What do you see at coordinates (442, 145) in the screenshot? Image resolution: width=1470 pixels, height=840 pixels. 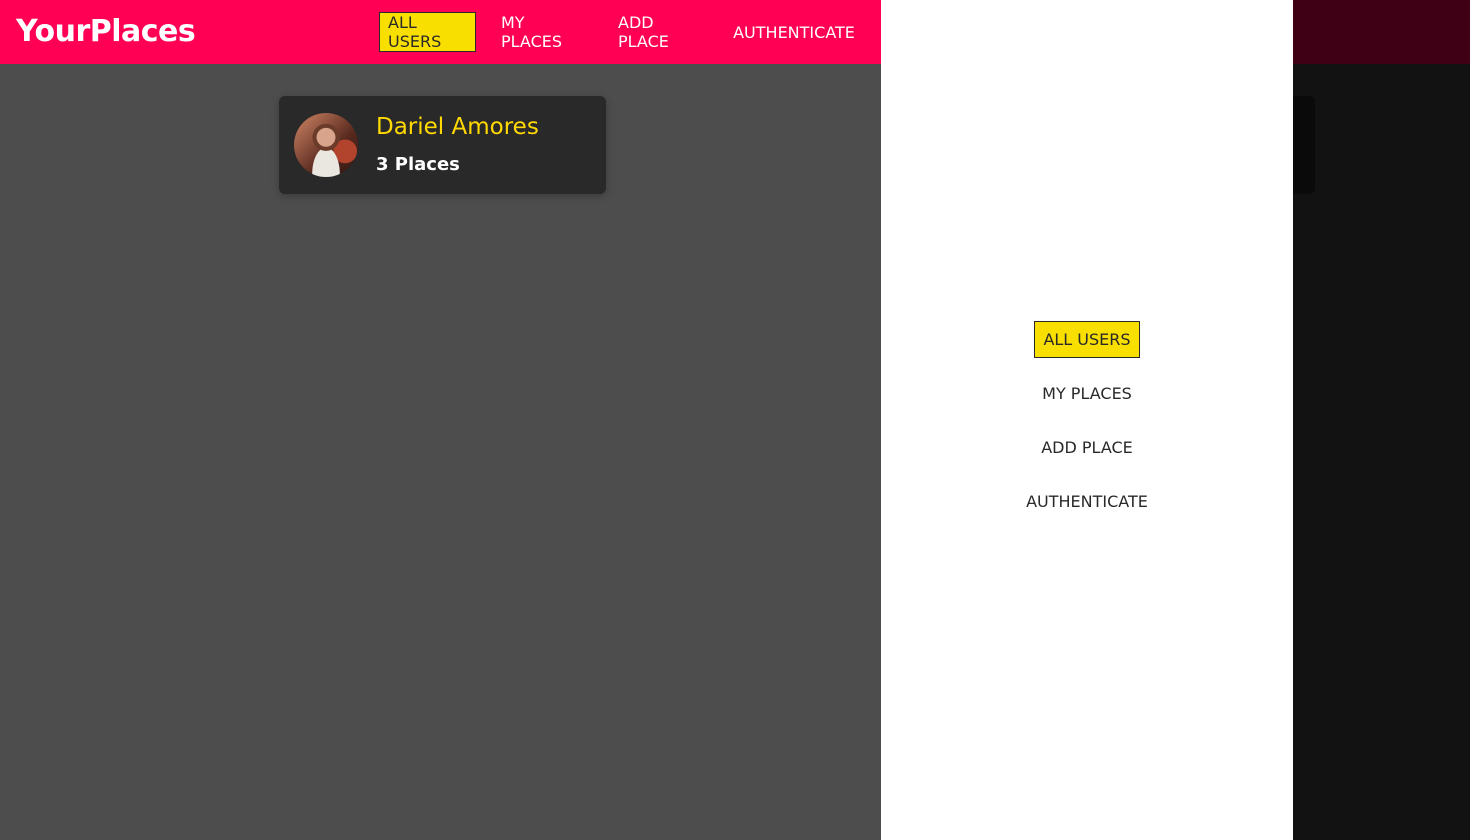 I see `user-card` at bounding box center [442, 145].